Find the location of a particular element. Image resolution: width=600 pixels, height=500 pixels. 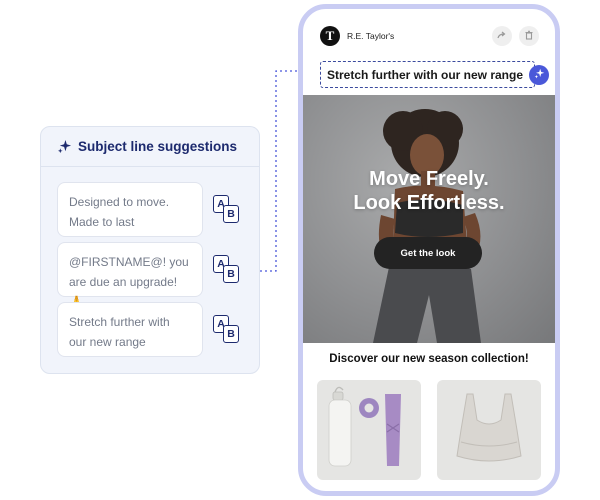

hero-headline-line: Move Freely. is located at coordinates (429, 179).